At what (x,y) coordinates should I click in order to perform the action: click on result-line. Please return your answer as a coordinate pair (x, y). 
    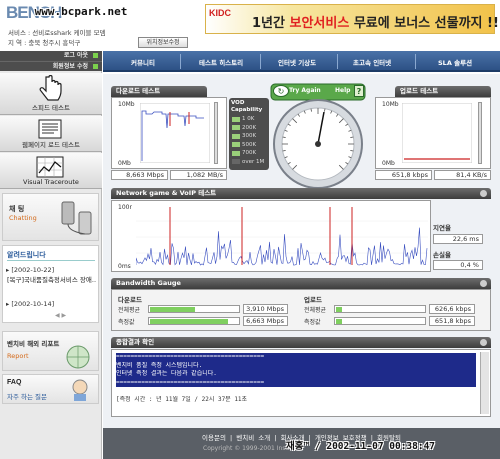
    Looking at the image, I should click on (296, 391).